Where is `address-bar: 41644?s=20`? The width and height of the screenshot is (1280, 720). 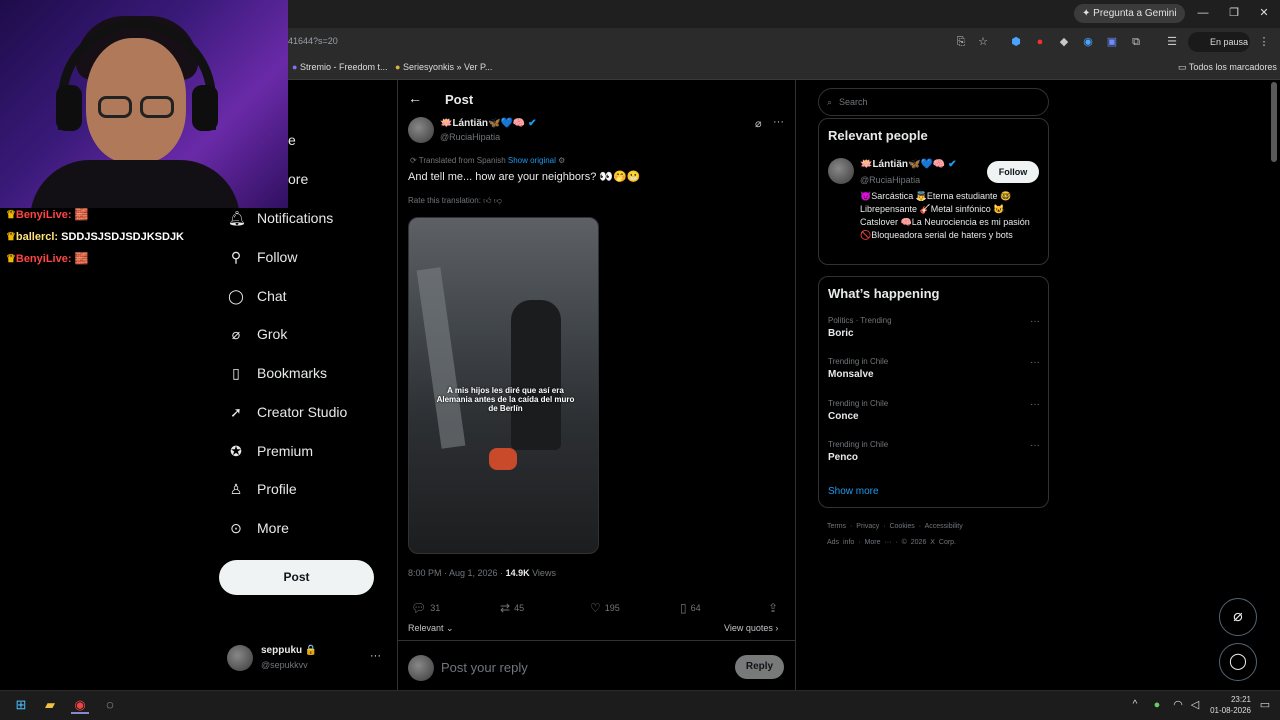 address-bar: 41644?s=20 is located at coordinates (313, 41).